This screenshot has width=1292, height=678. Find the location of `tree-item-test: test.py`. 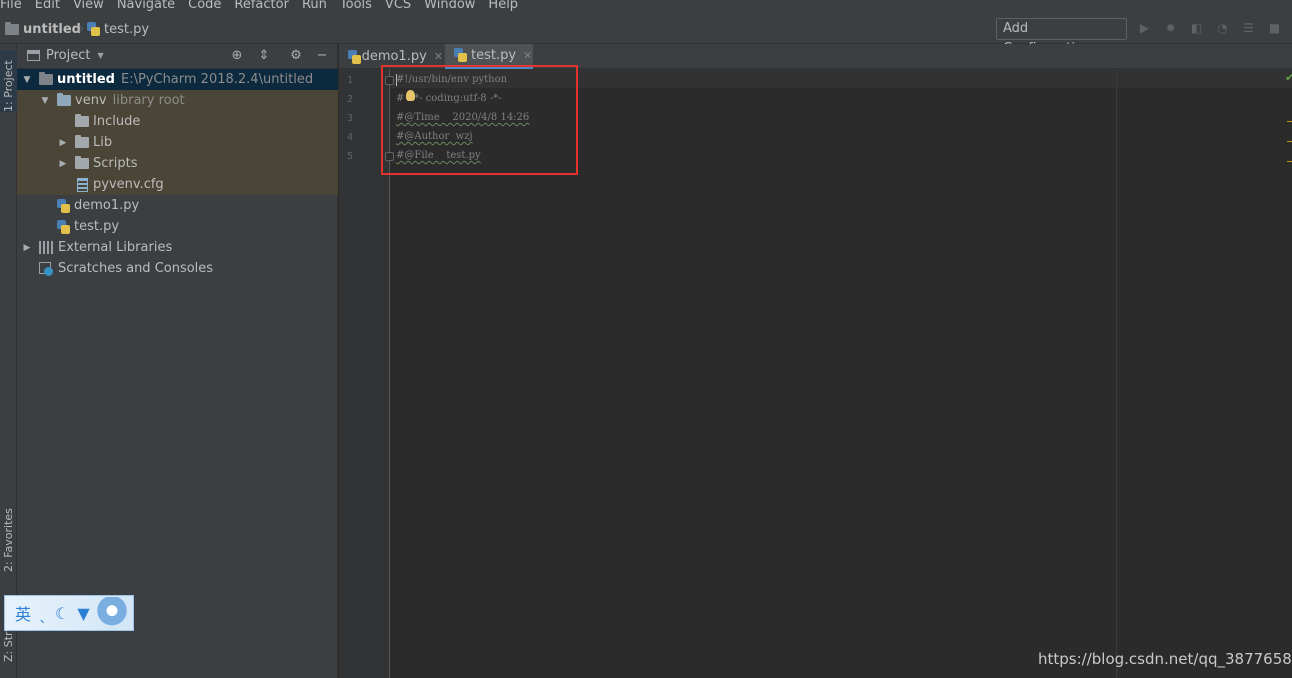

tree-item-test: test.py is located at coordinates (177, 226).